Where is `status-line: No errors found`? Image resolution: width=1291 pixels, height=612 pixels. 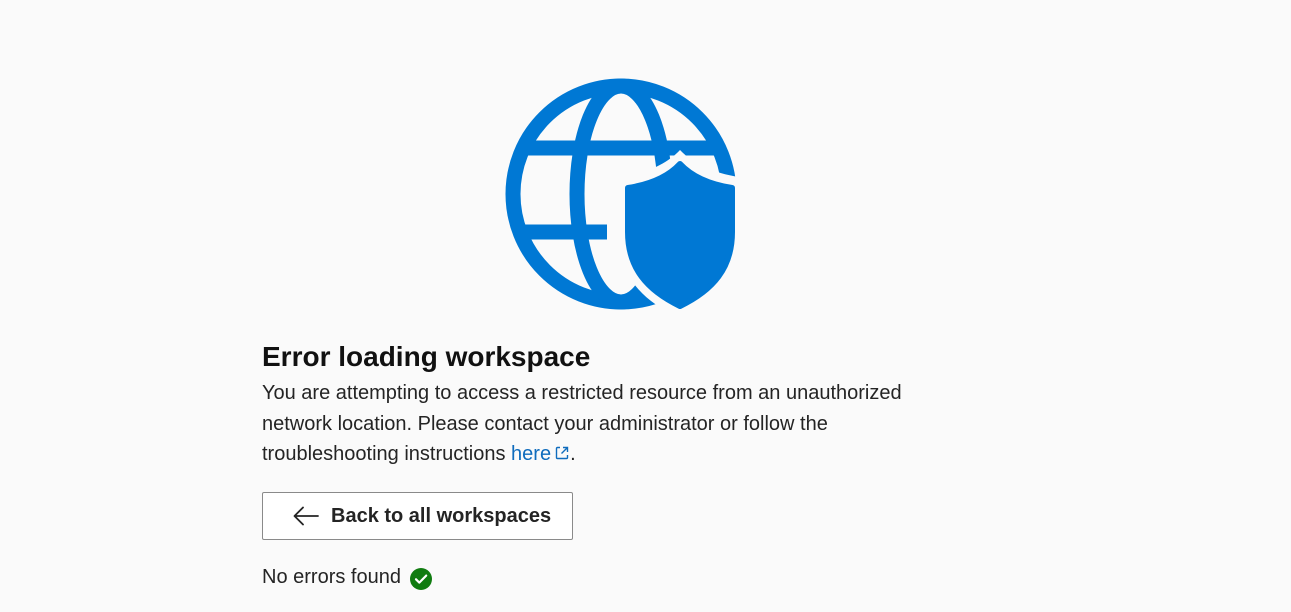
status-line: No errors found is located at coordinates (347, 577).